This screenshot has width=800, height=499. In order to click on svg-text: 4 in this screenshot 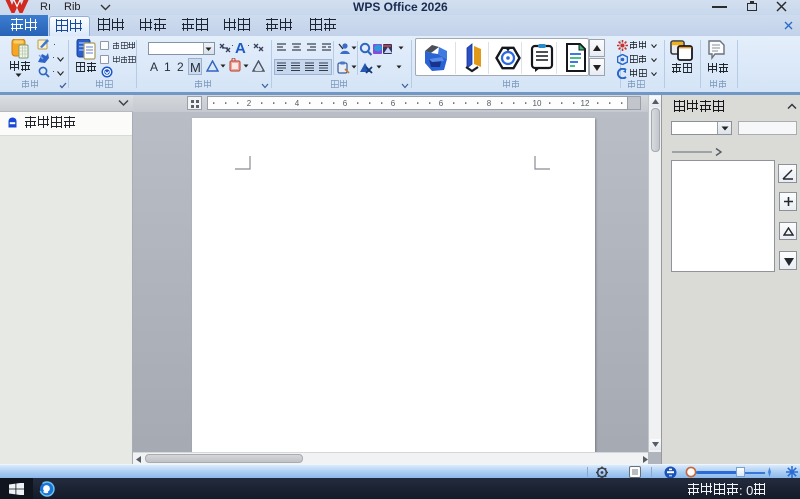, I will do `click(297, 103)`.